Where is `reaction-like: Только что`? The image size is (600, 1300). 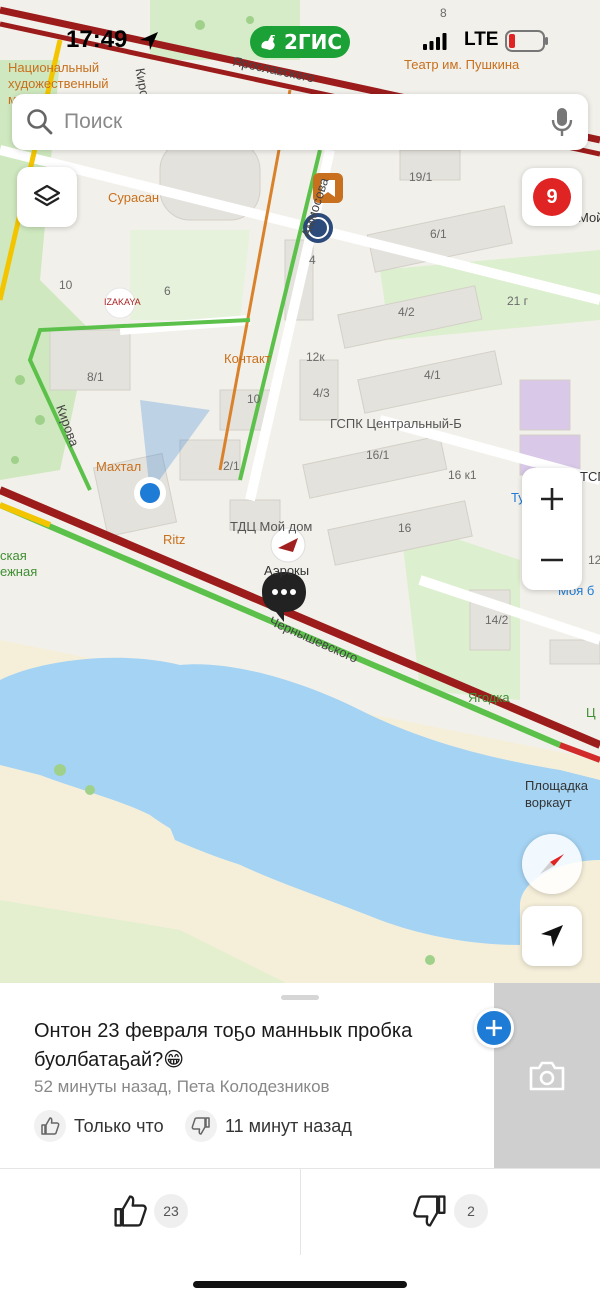
reaction-like: Только что is located at coordinates (99, 1126).